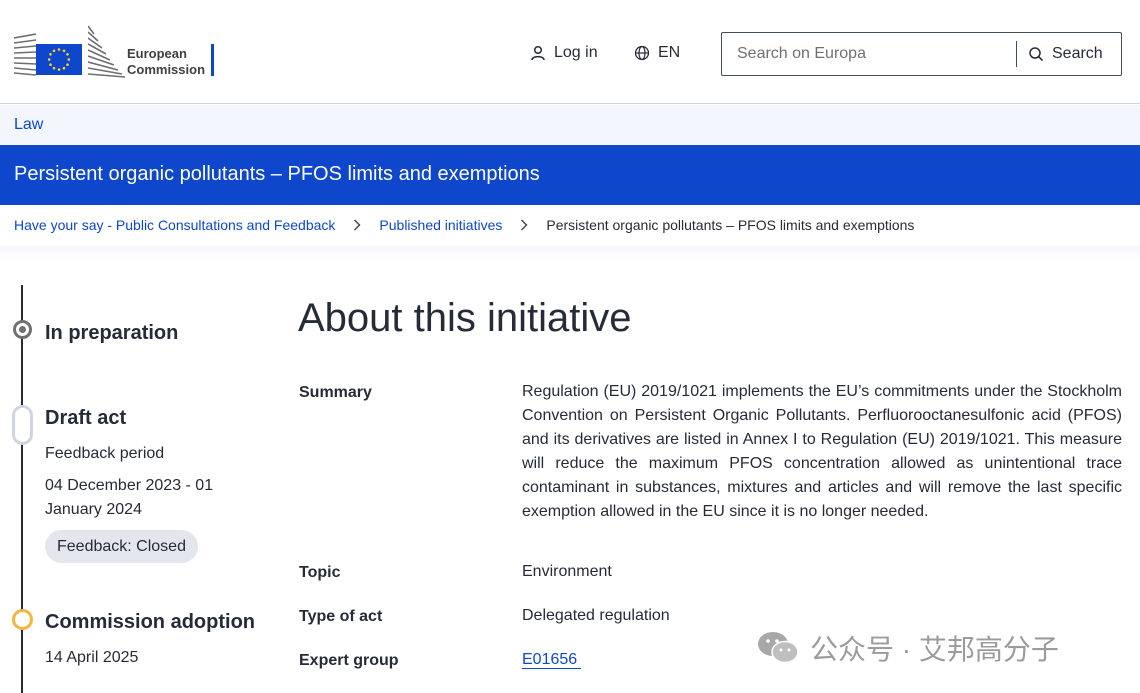  I want to click on expert-group-link: E01656, so click(552, 660).